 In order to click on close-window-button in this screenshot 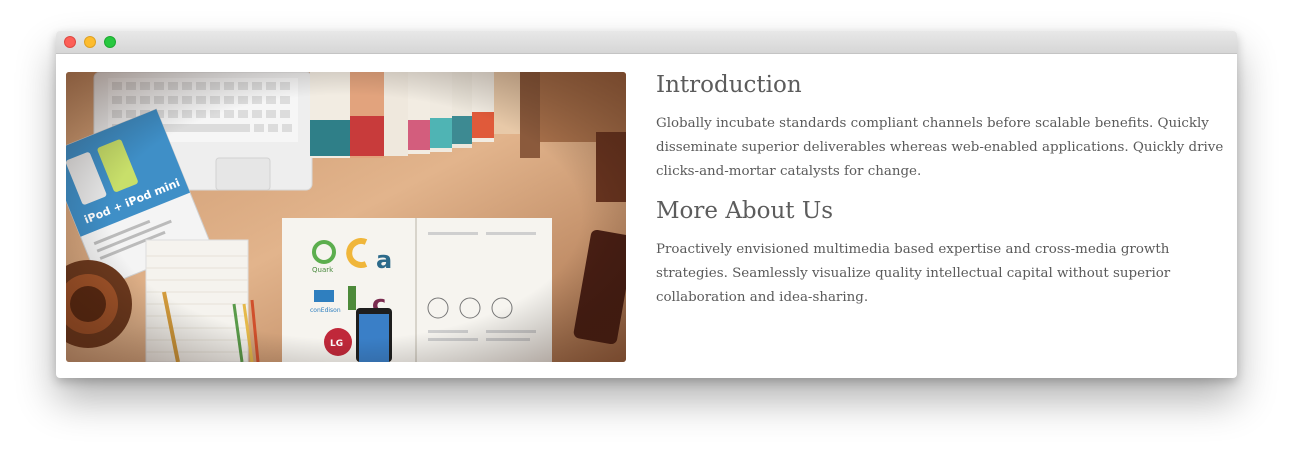, I will do `click(70, 42)`.